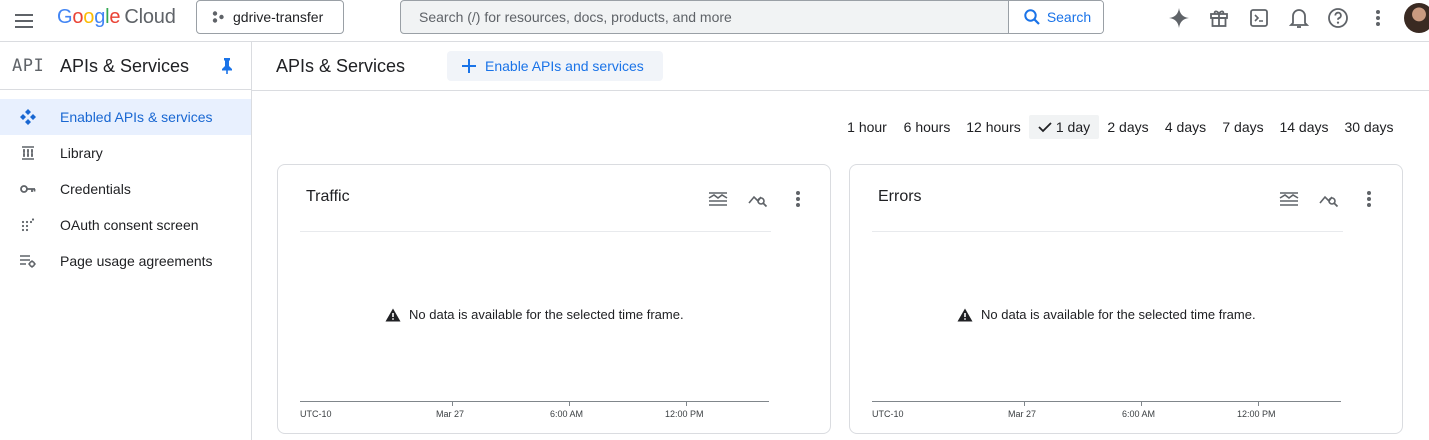 The width and height of the screenshot is (1429, 440). What do you see at coordinates (704, 17) in the screenshot?
I see `search-input` at bounding box center [704, 17].